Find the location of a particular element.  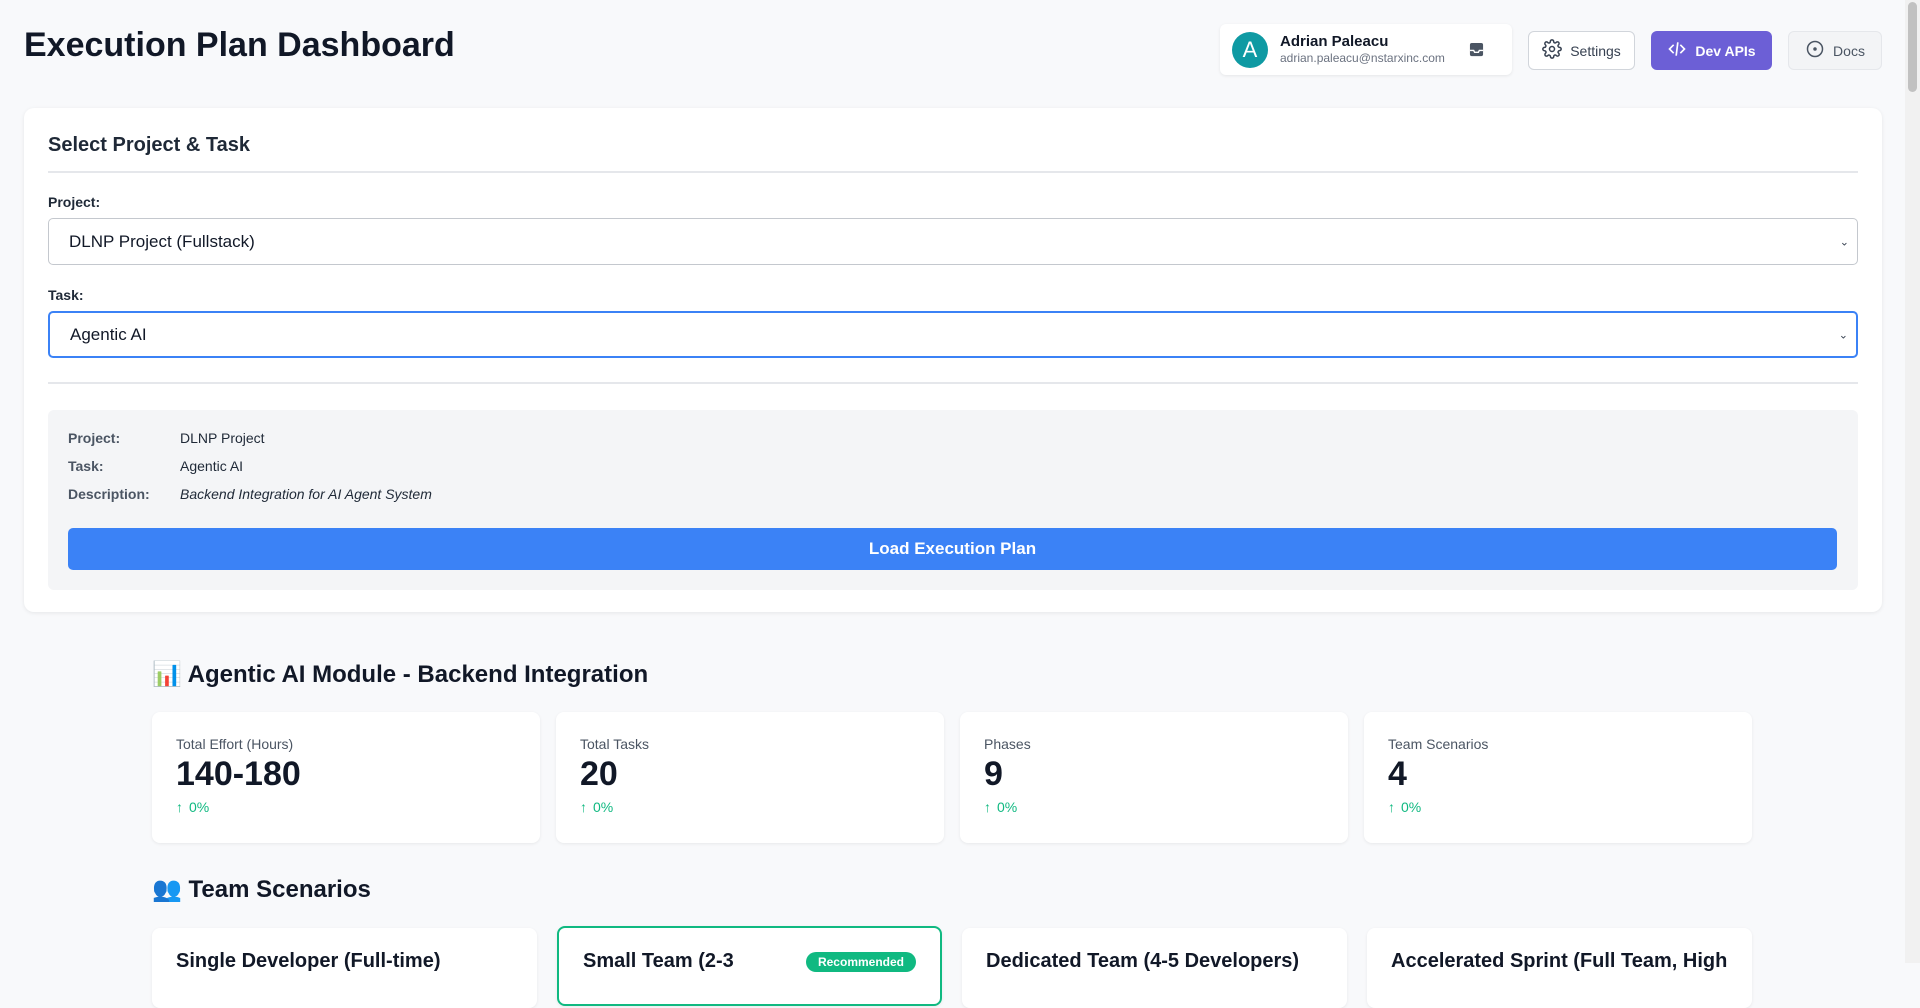

project-select-value: DLNP Project (Fullstack) is located at coordinates (162, 241).